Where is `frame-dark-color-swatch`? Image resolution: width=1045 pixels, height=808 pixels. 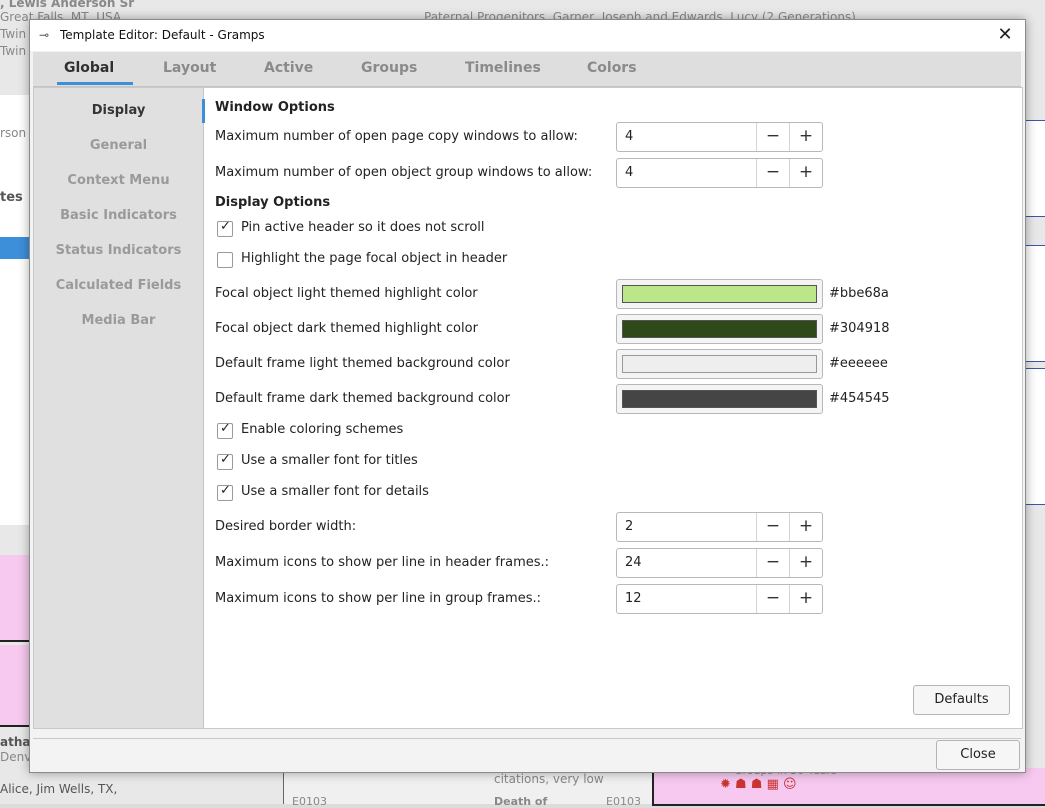 frame-dark-color-swatch is located at coordinates (719, 399).